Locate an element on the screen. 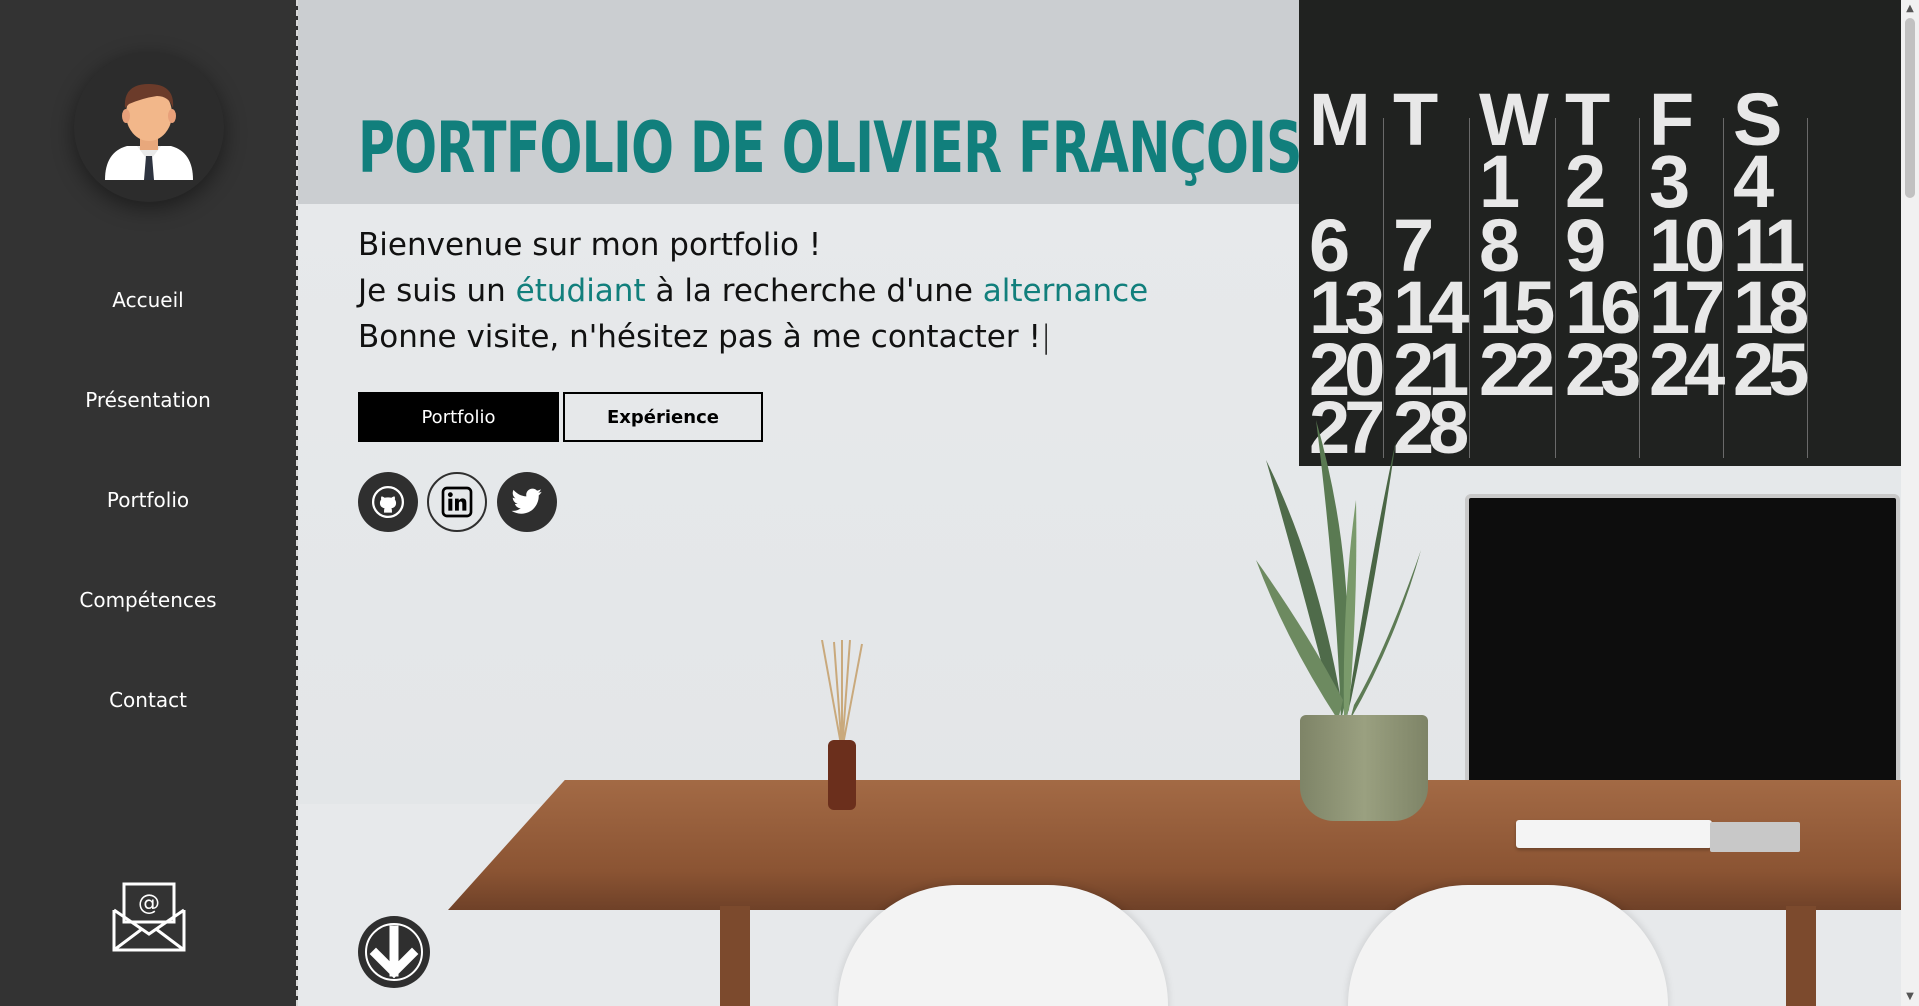  github-icon is located at coordinates (388, 502).